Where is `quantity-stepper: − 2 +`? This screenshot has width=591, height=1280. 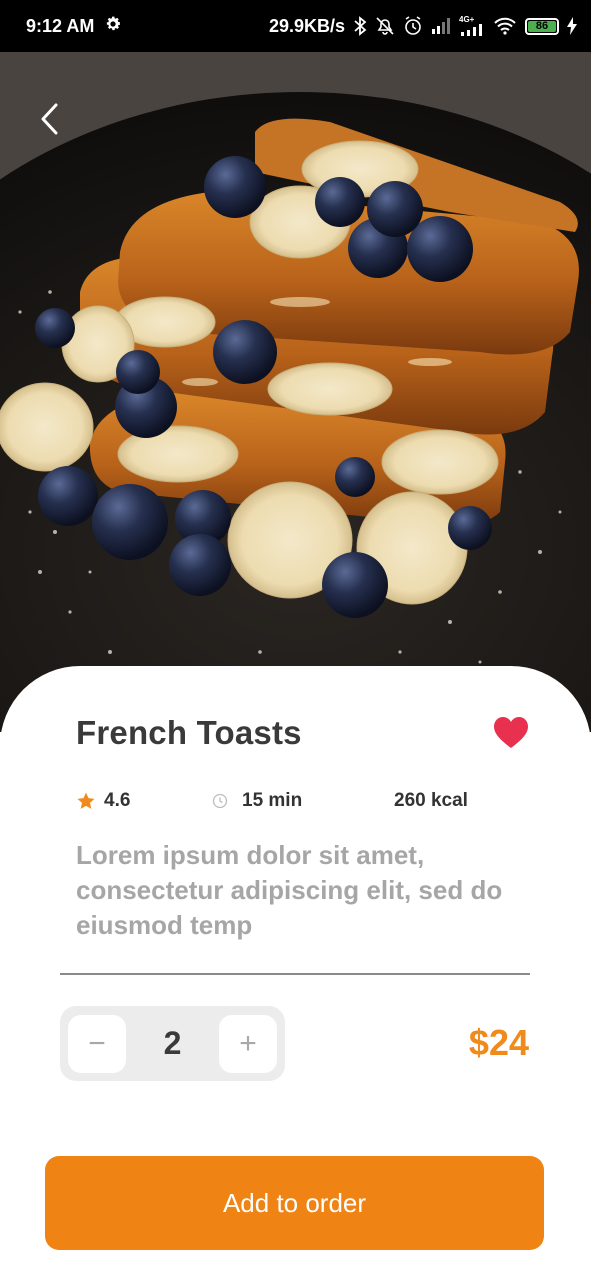
quantity-stepper: − 2 + is located at coordinates (172, 1043).